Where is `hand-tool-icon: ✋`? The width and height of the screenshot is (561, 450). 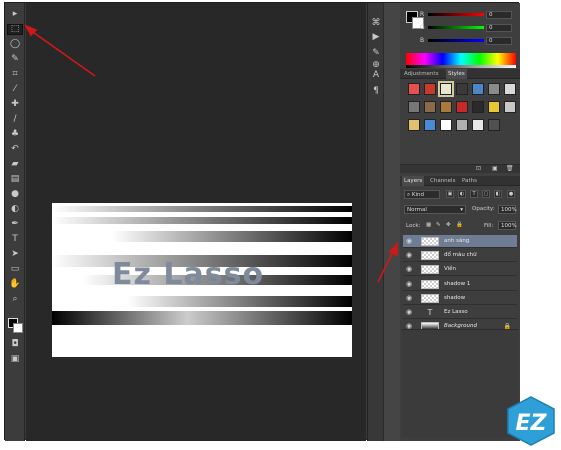 hand-tool-icon: ✋ is located at coordinates (15, 284).